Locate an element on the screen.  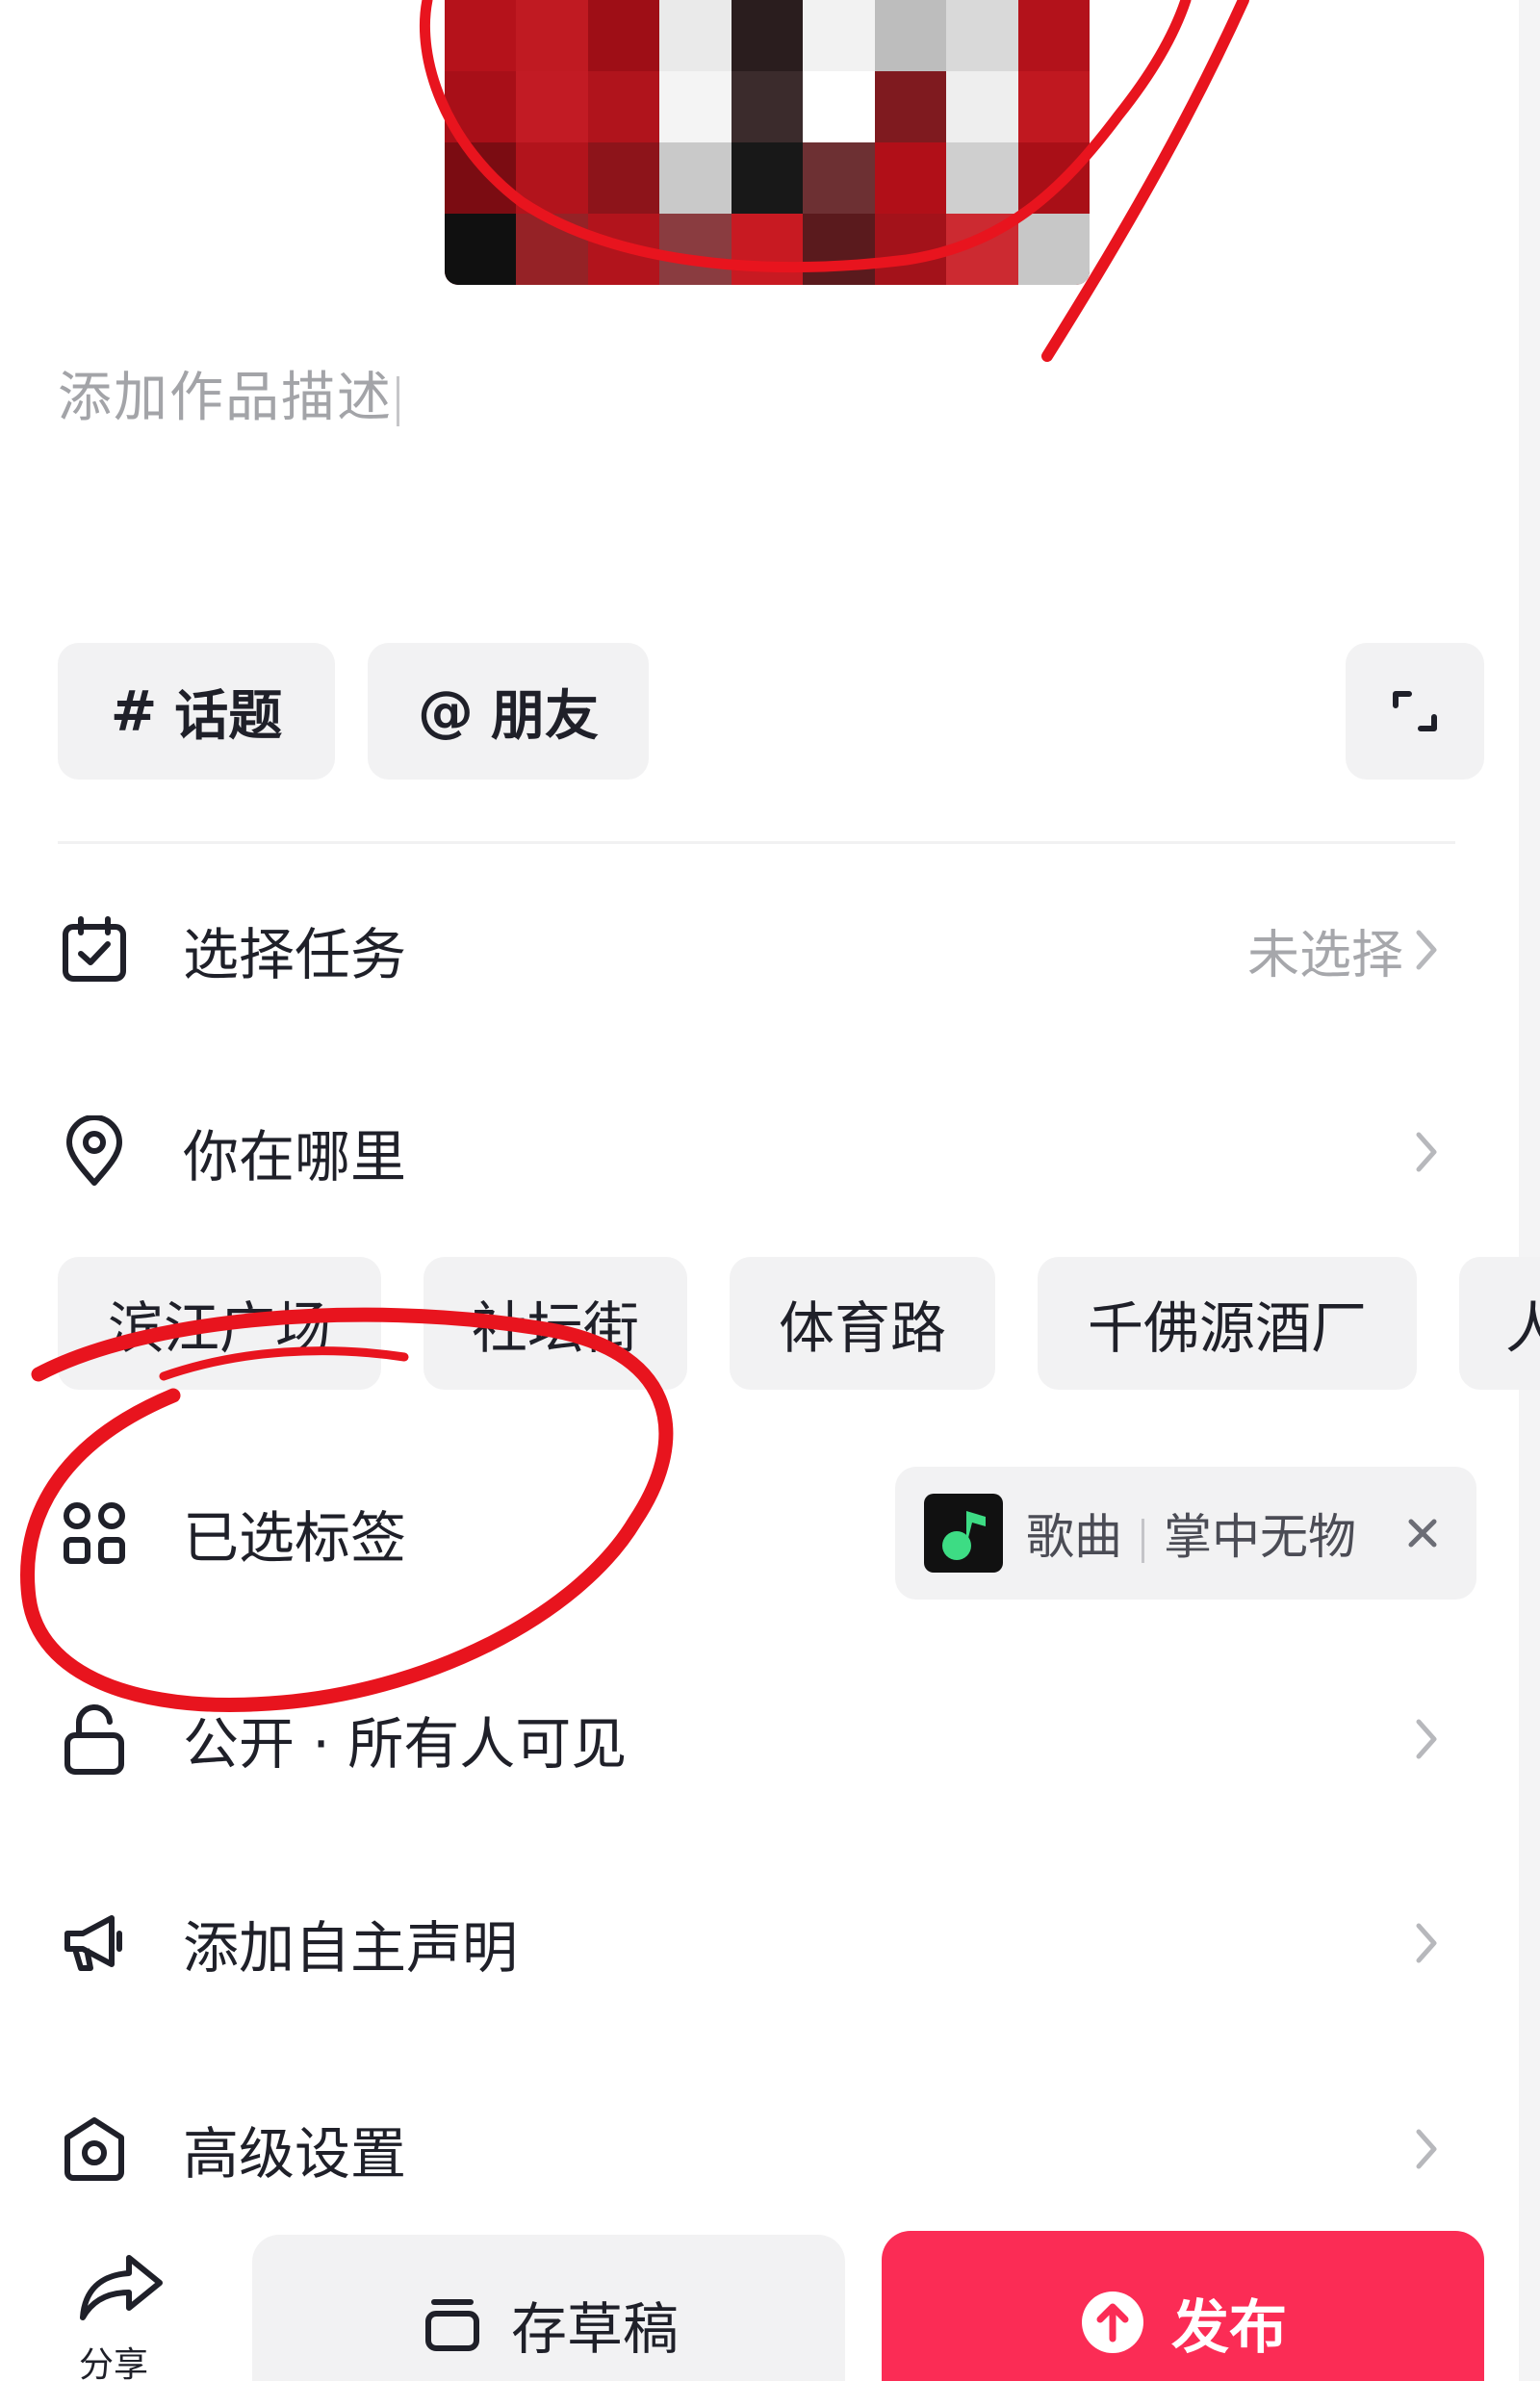
expand-icon is located at coordinates (1415, 711).